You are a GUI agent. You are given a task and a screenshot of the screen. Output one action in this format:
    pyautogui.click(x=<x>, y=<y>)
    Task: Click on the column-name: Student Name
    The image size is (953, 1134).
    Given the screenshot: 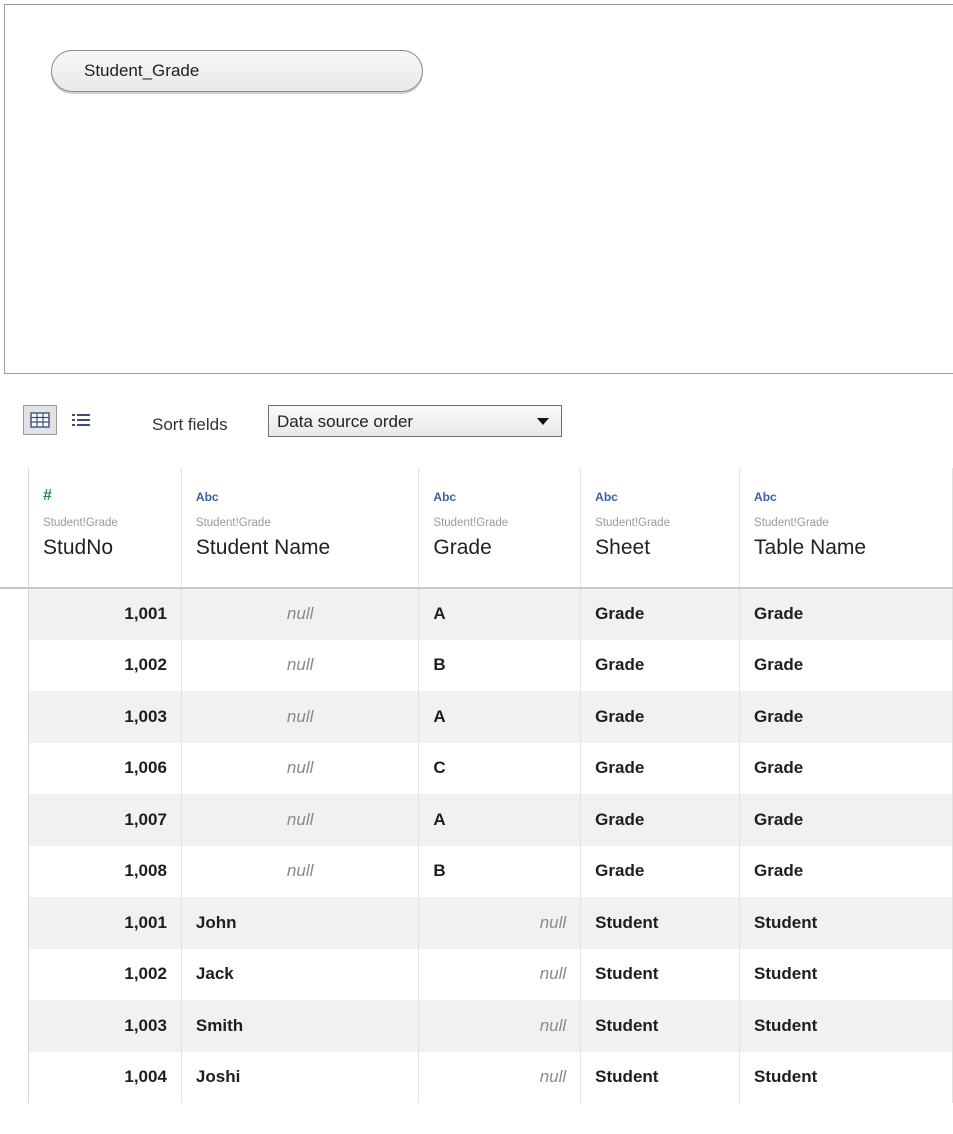 What is the action you would take?
    pyautogui.click(x=307, y=548)
    